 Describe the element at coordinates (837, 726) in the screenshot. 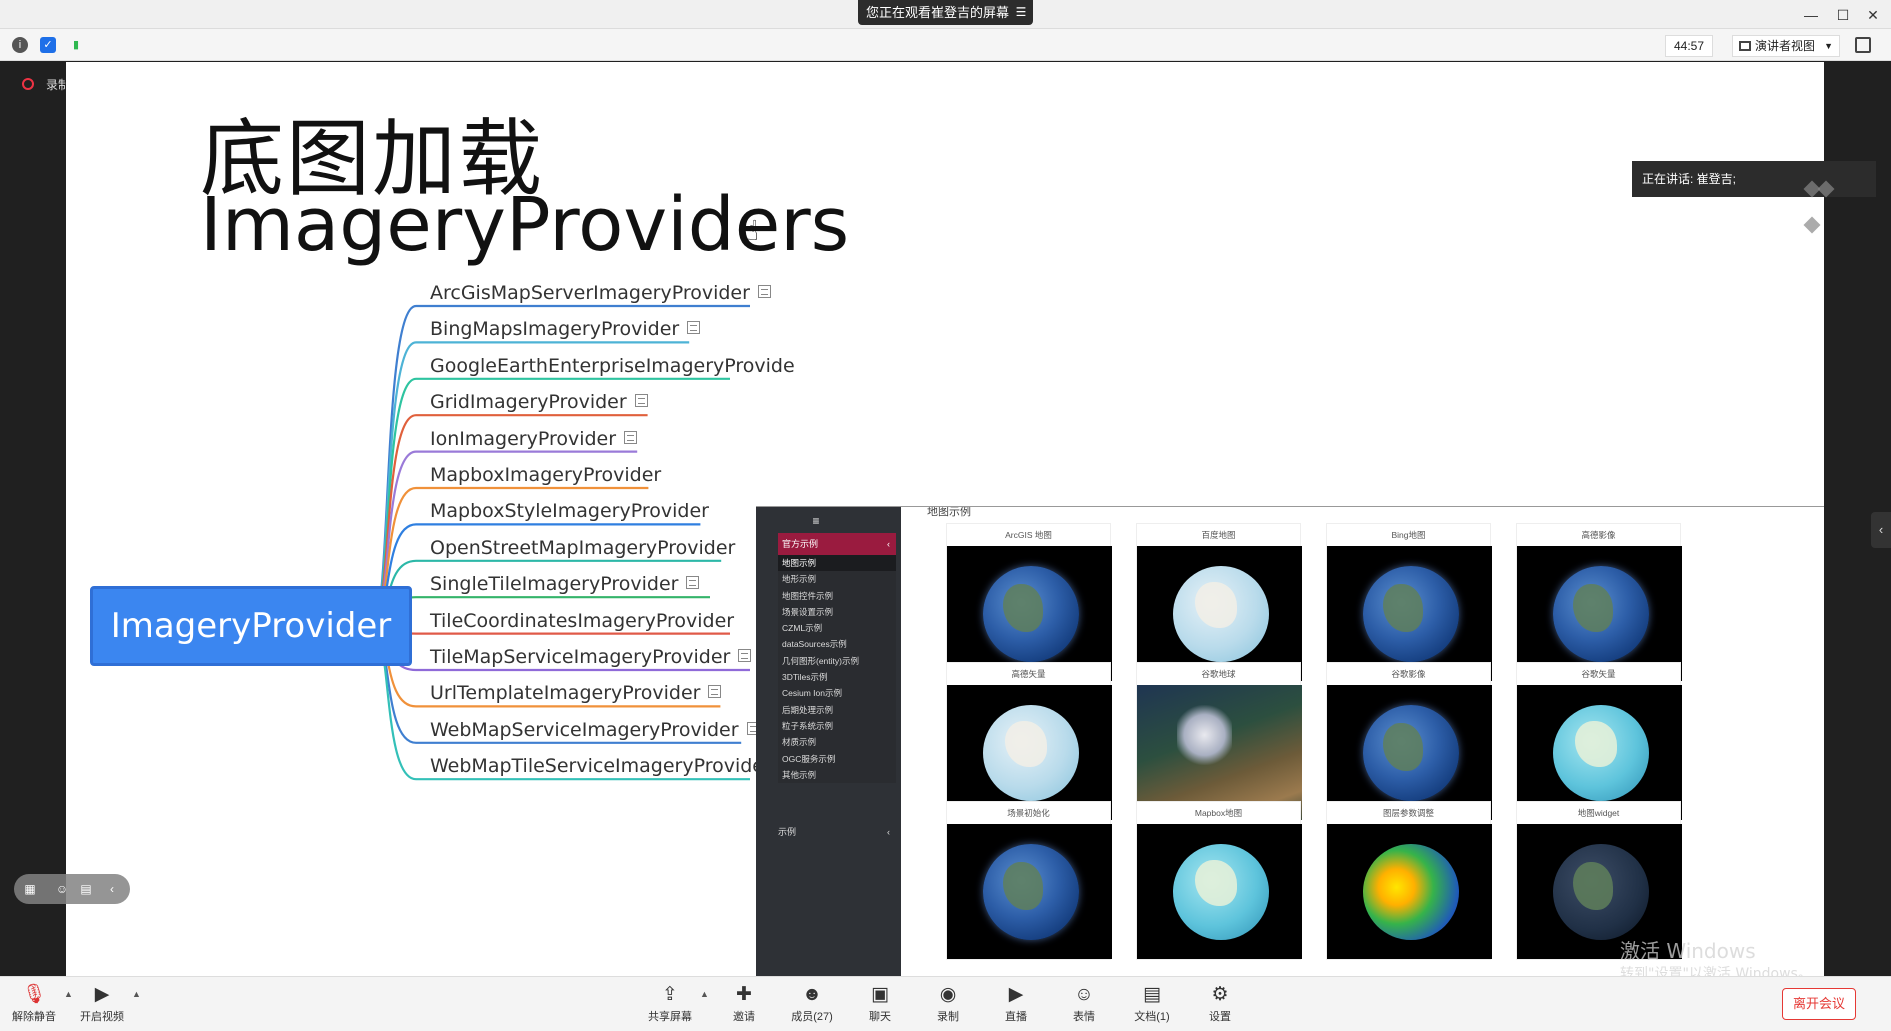

I see `sidebar-item: 粒子系统示例` at that location.